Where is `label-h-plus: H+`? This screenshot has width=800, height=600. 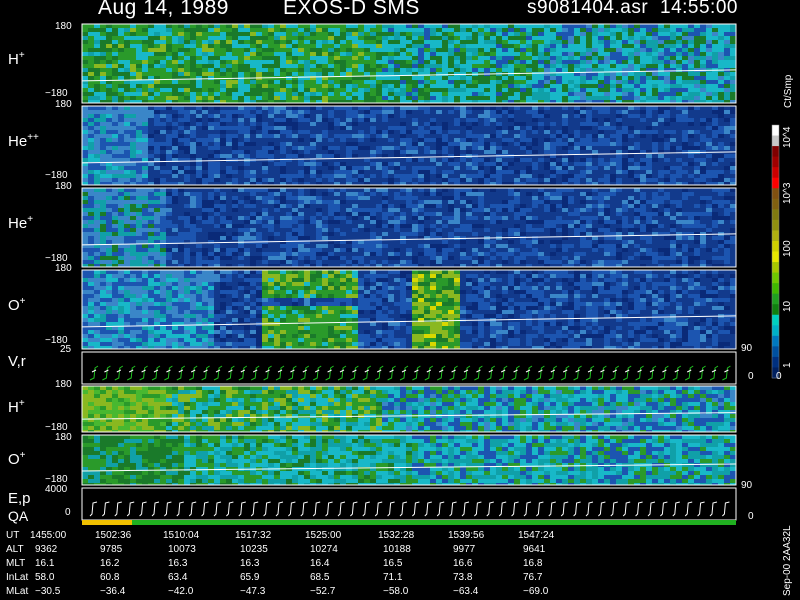 label-h-plus: H+ is located at coordinates (16, 59).